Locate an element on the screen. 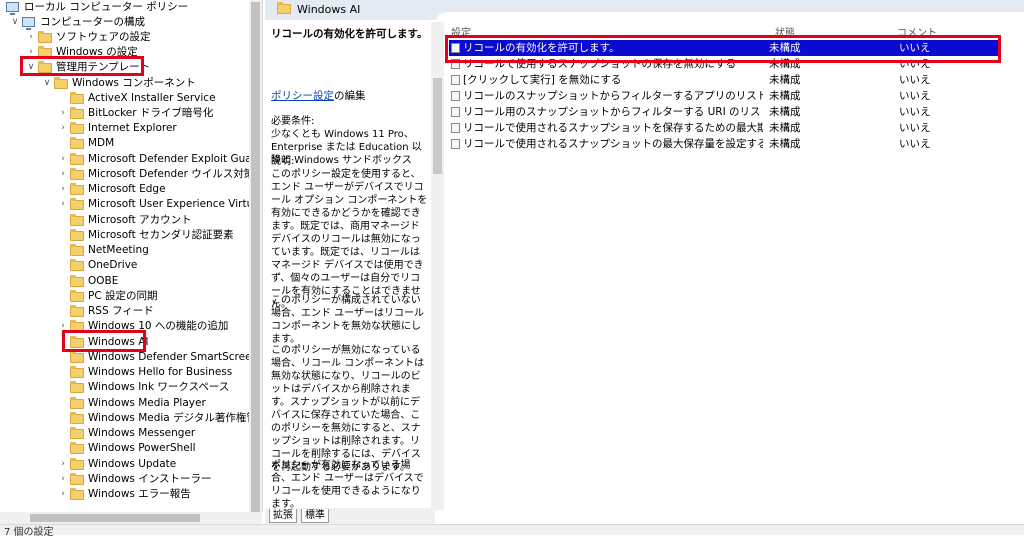 The height and width of the screenshot is (538, 1024). tree-item: ∨ コンピューターの構成 is located at coordinates (125, 22).